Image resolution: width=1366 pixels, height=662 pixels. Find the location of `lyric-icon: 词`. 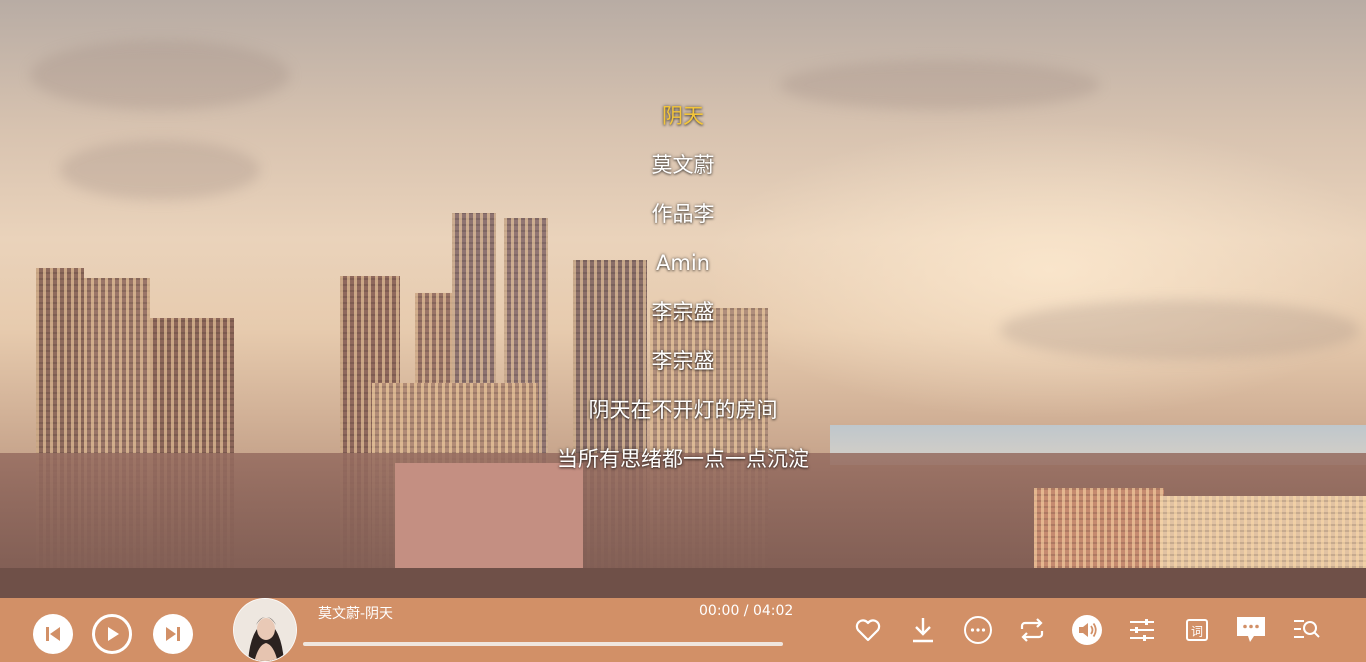

lyric-icon: 词 is located at coordinates (1197, 630).